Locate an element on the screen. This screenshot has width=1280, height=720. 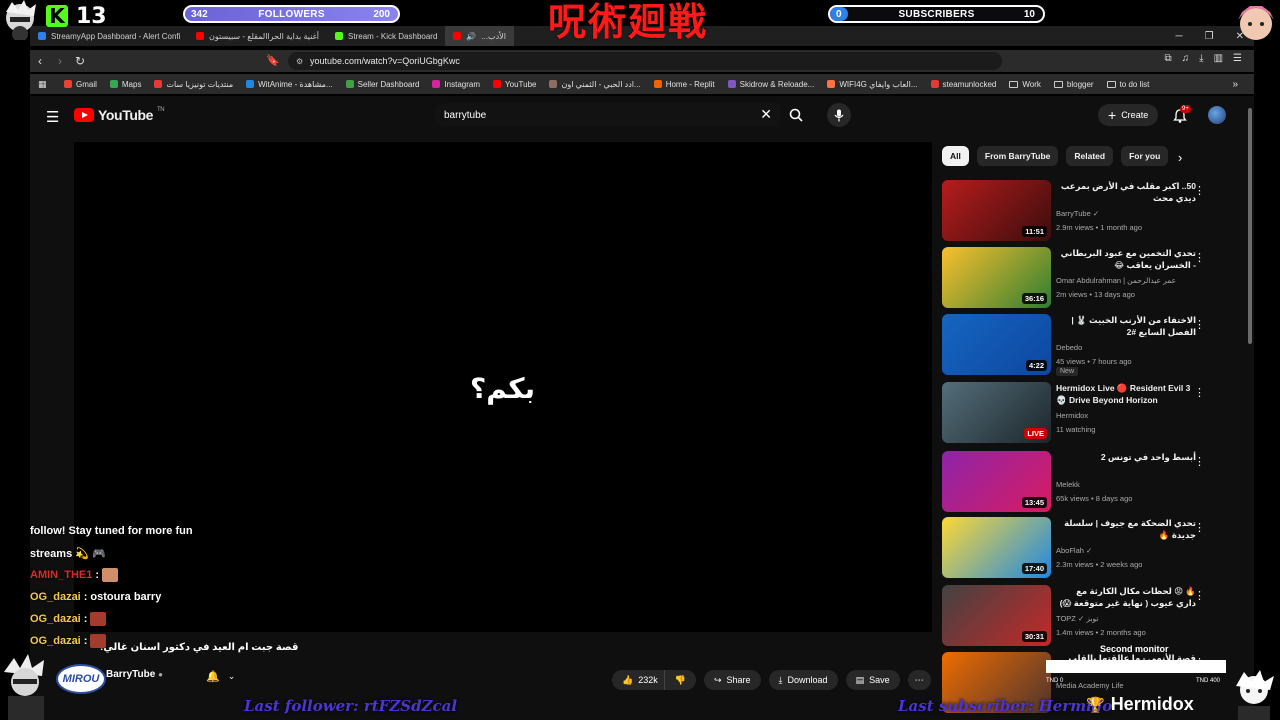
page-scrollbar is located at coordinates (1250, 226).